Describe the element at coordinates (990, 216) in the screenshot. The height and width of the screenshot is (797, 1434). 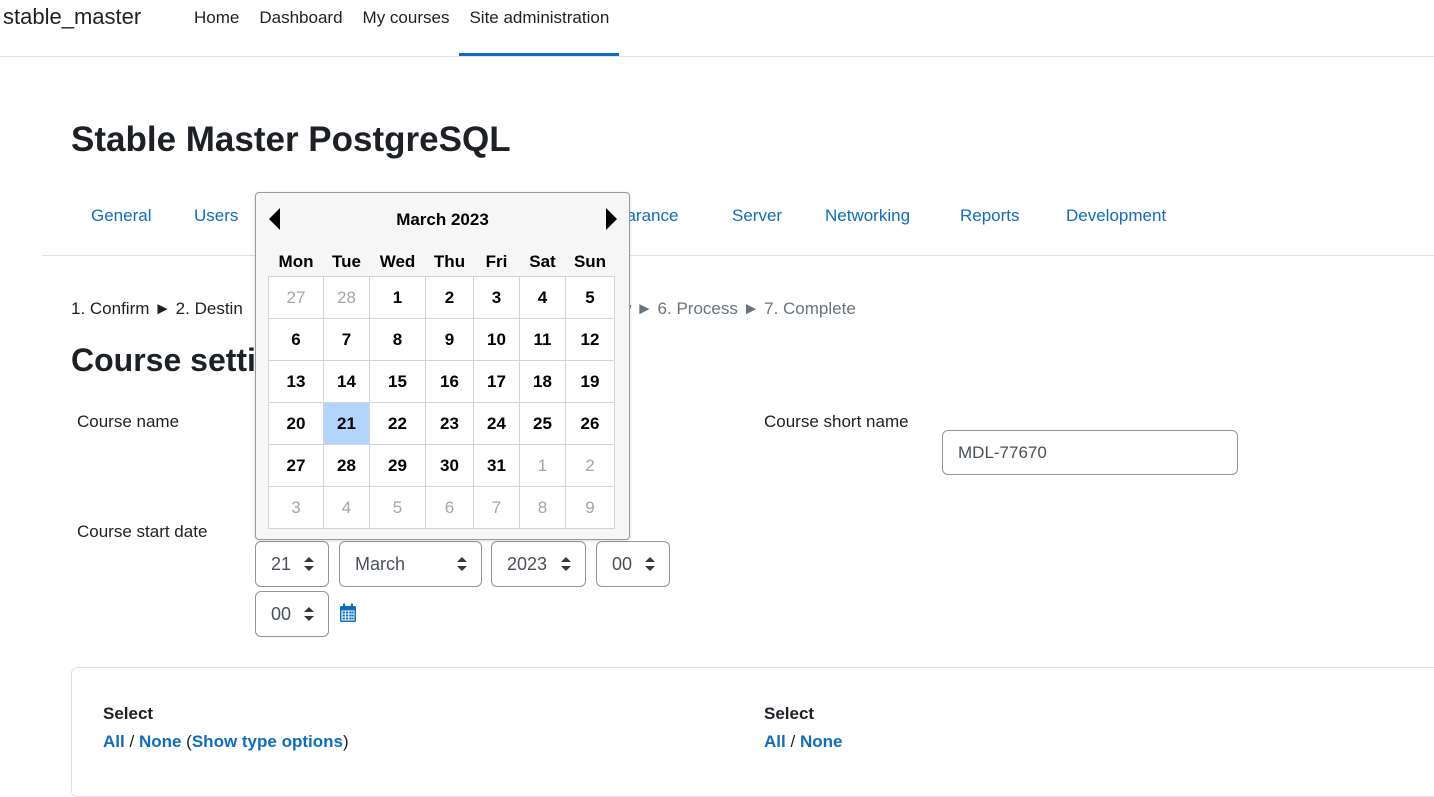
I see `tab-reports: Reports` at that location.